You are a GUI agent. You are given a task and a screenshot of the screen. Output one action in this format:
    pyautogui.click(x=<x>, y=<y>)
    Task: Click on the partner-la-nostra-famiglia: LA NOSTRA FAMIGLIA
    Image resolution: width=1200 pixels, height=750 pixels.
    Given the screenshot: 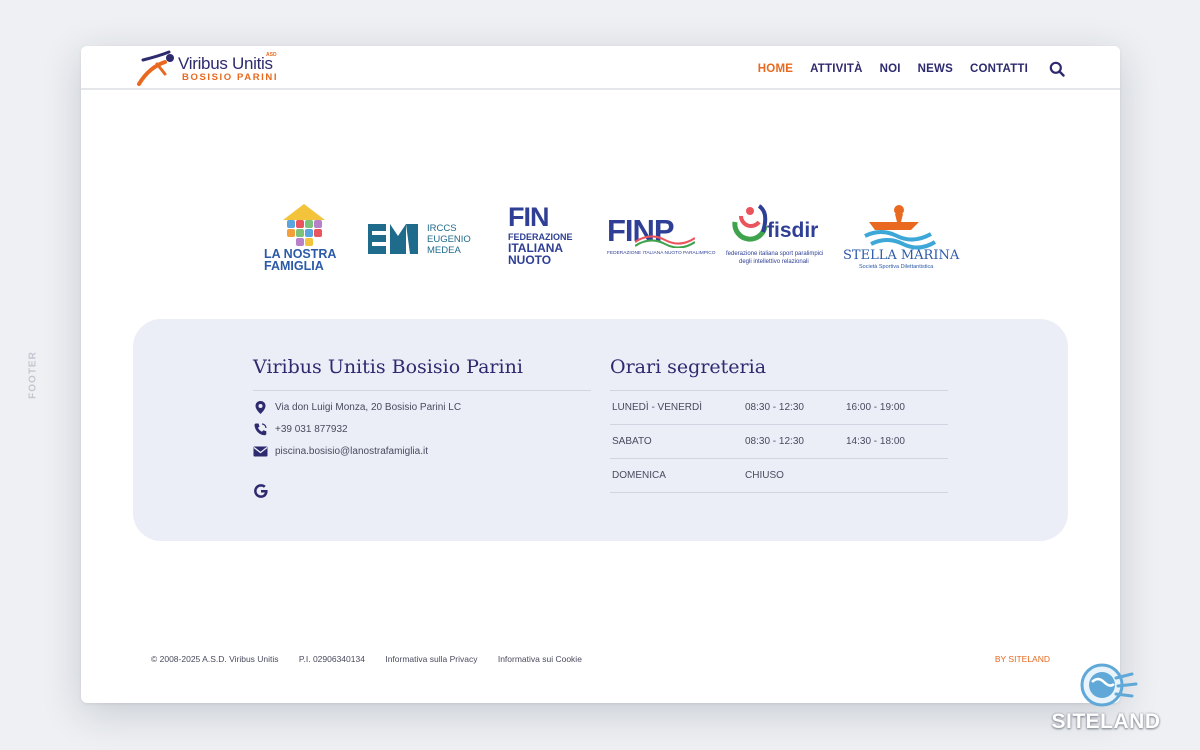 What is the action you would take?
    pyautogui.click(x=304, y=238)
    